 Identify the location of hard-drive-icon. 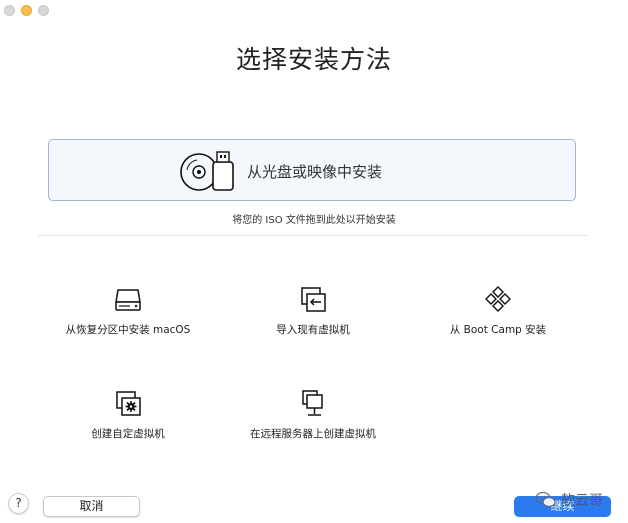
(128, 300).